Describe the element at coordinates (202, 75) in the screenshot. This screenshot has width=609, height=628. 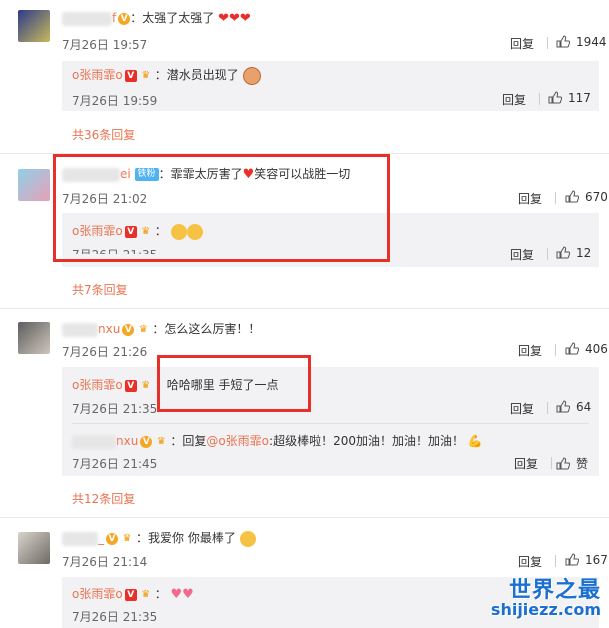
I see `reply-text: 潜水员出现了` at that location.